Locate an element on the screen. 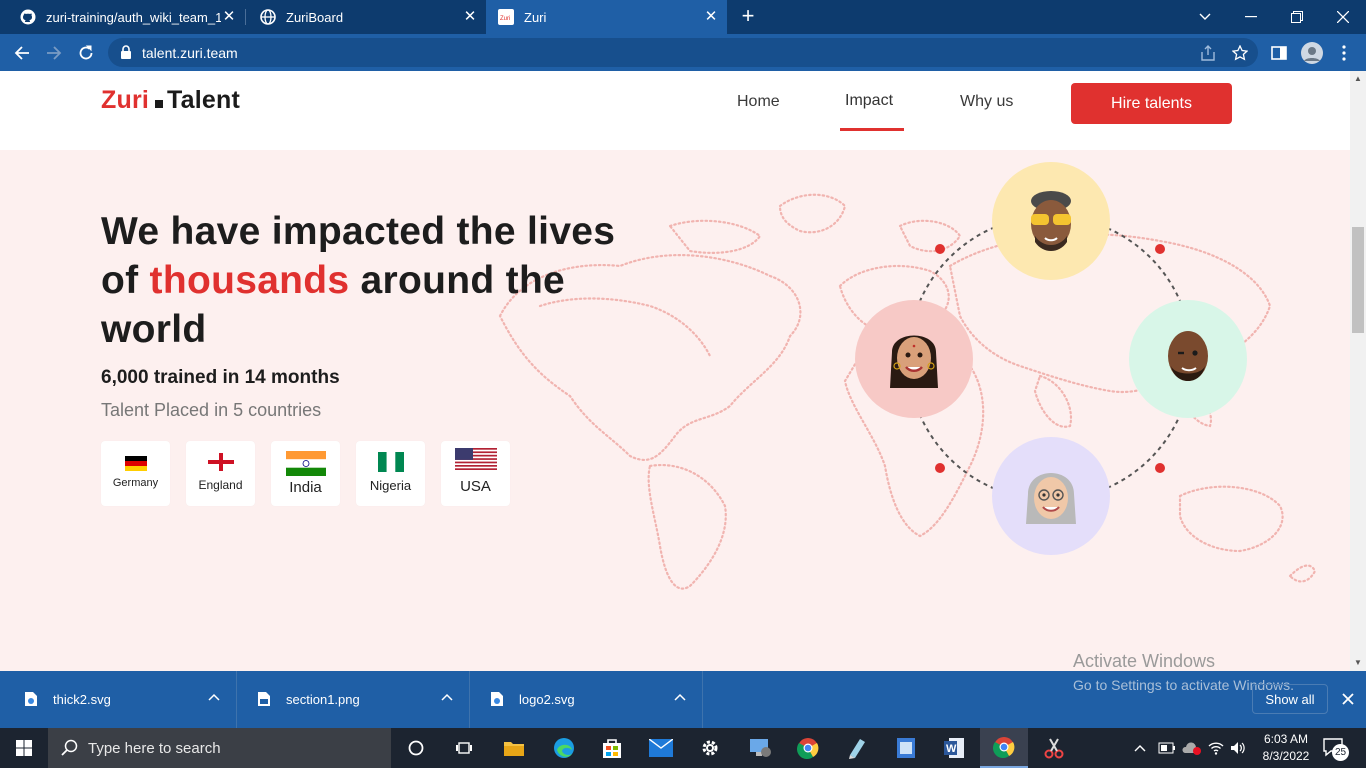  forward-button is located at coordinates (54, 53).